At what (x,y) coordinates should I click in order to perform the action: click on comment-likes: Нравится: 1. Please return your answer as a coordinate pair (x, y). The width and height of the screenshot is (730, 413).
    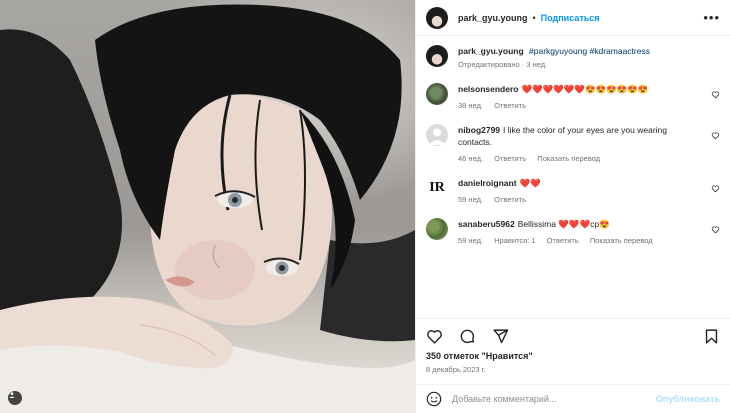
    Looking at the image, I should click on (514, 240).